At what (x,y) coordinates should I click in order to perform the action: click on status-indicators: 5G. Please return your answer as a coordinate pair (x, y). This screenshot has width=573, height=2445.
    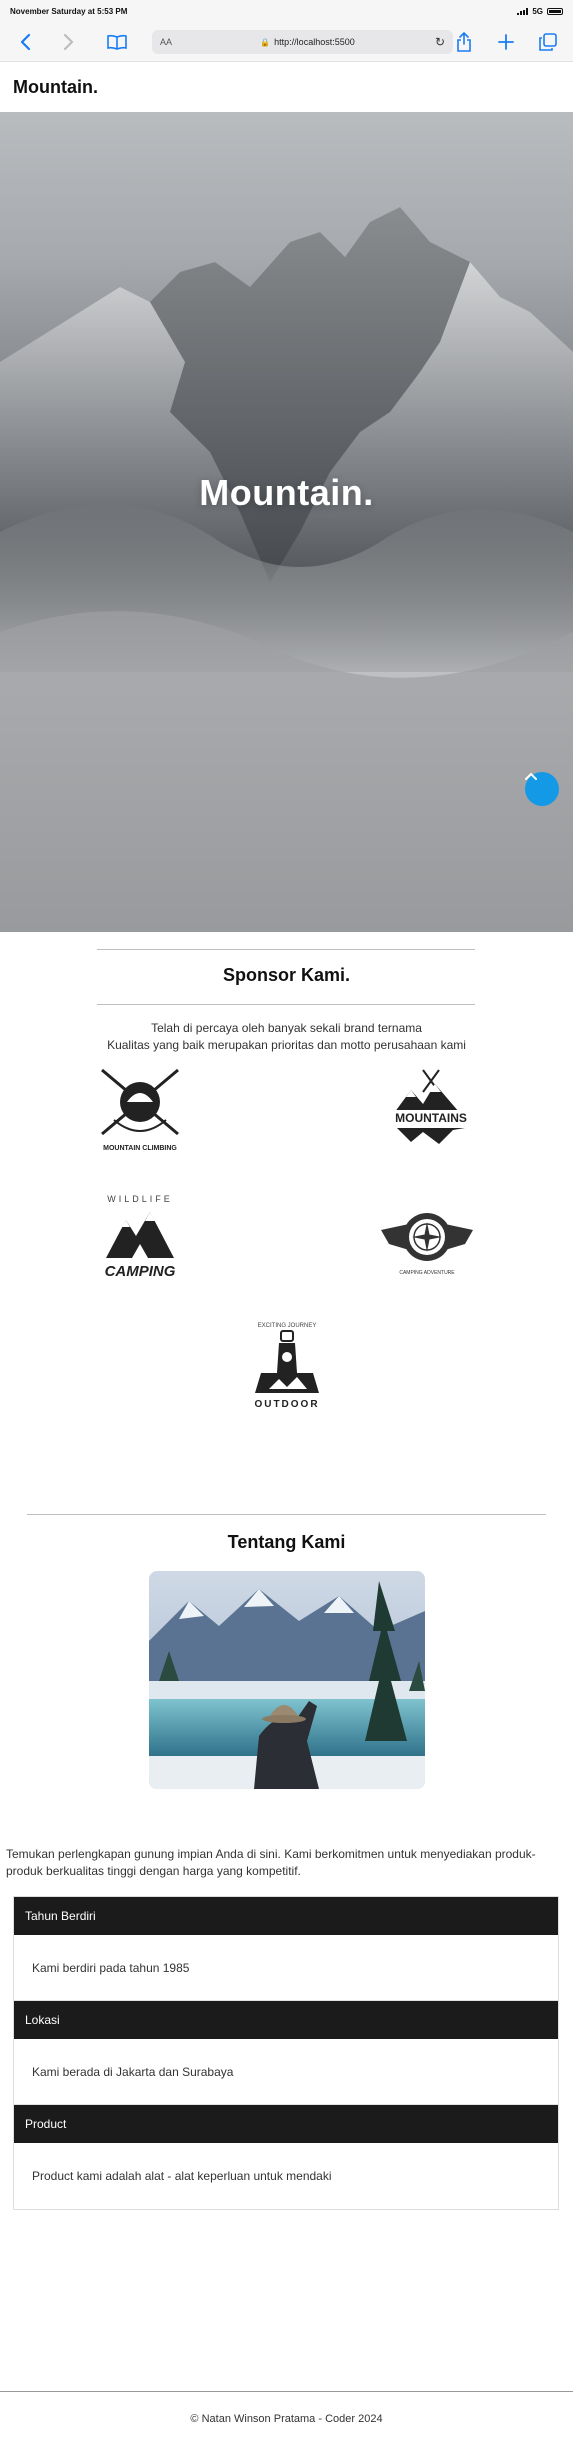
    Looking at the image, I should click on (540, 11).